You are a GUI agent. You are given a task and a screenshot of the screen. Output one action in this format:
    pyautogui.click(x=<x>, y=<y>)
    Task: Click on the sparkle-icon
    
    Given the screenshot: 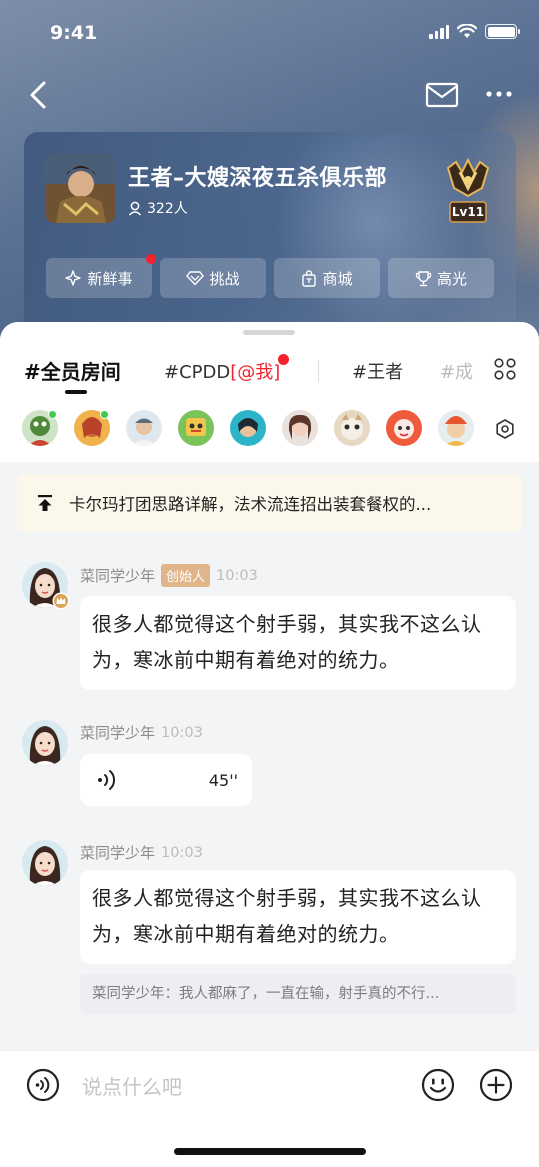 What is the action you would take?
    pyautogui.click(x=73, y=277)
    